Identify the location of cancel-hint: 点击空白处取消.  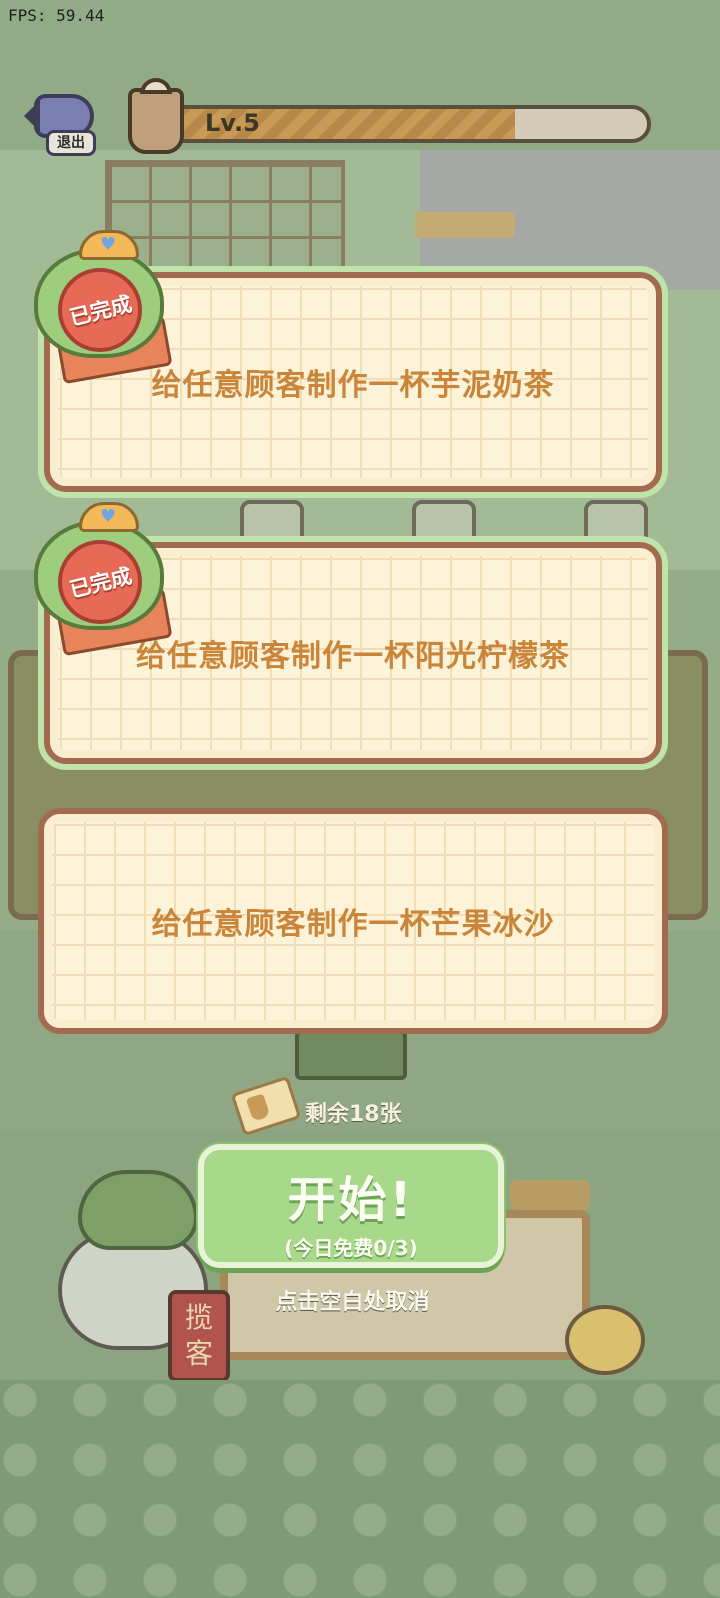
(352, 1302).